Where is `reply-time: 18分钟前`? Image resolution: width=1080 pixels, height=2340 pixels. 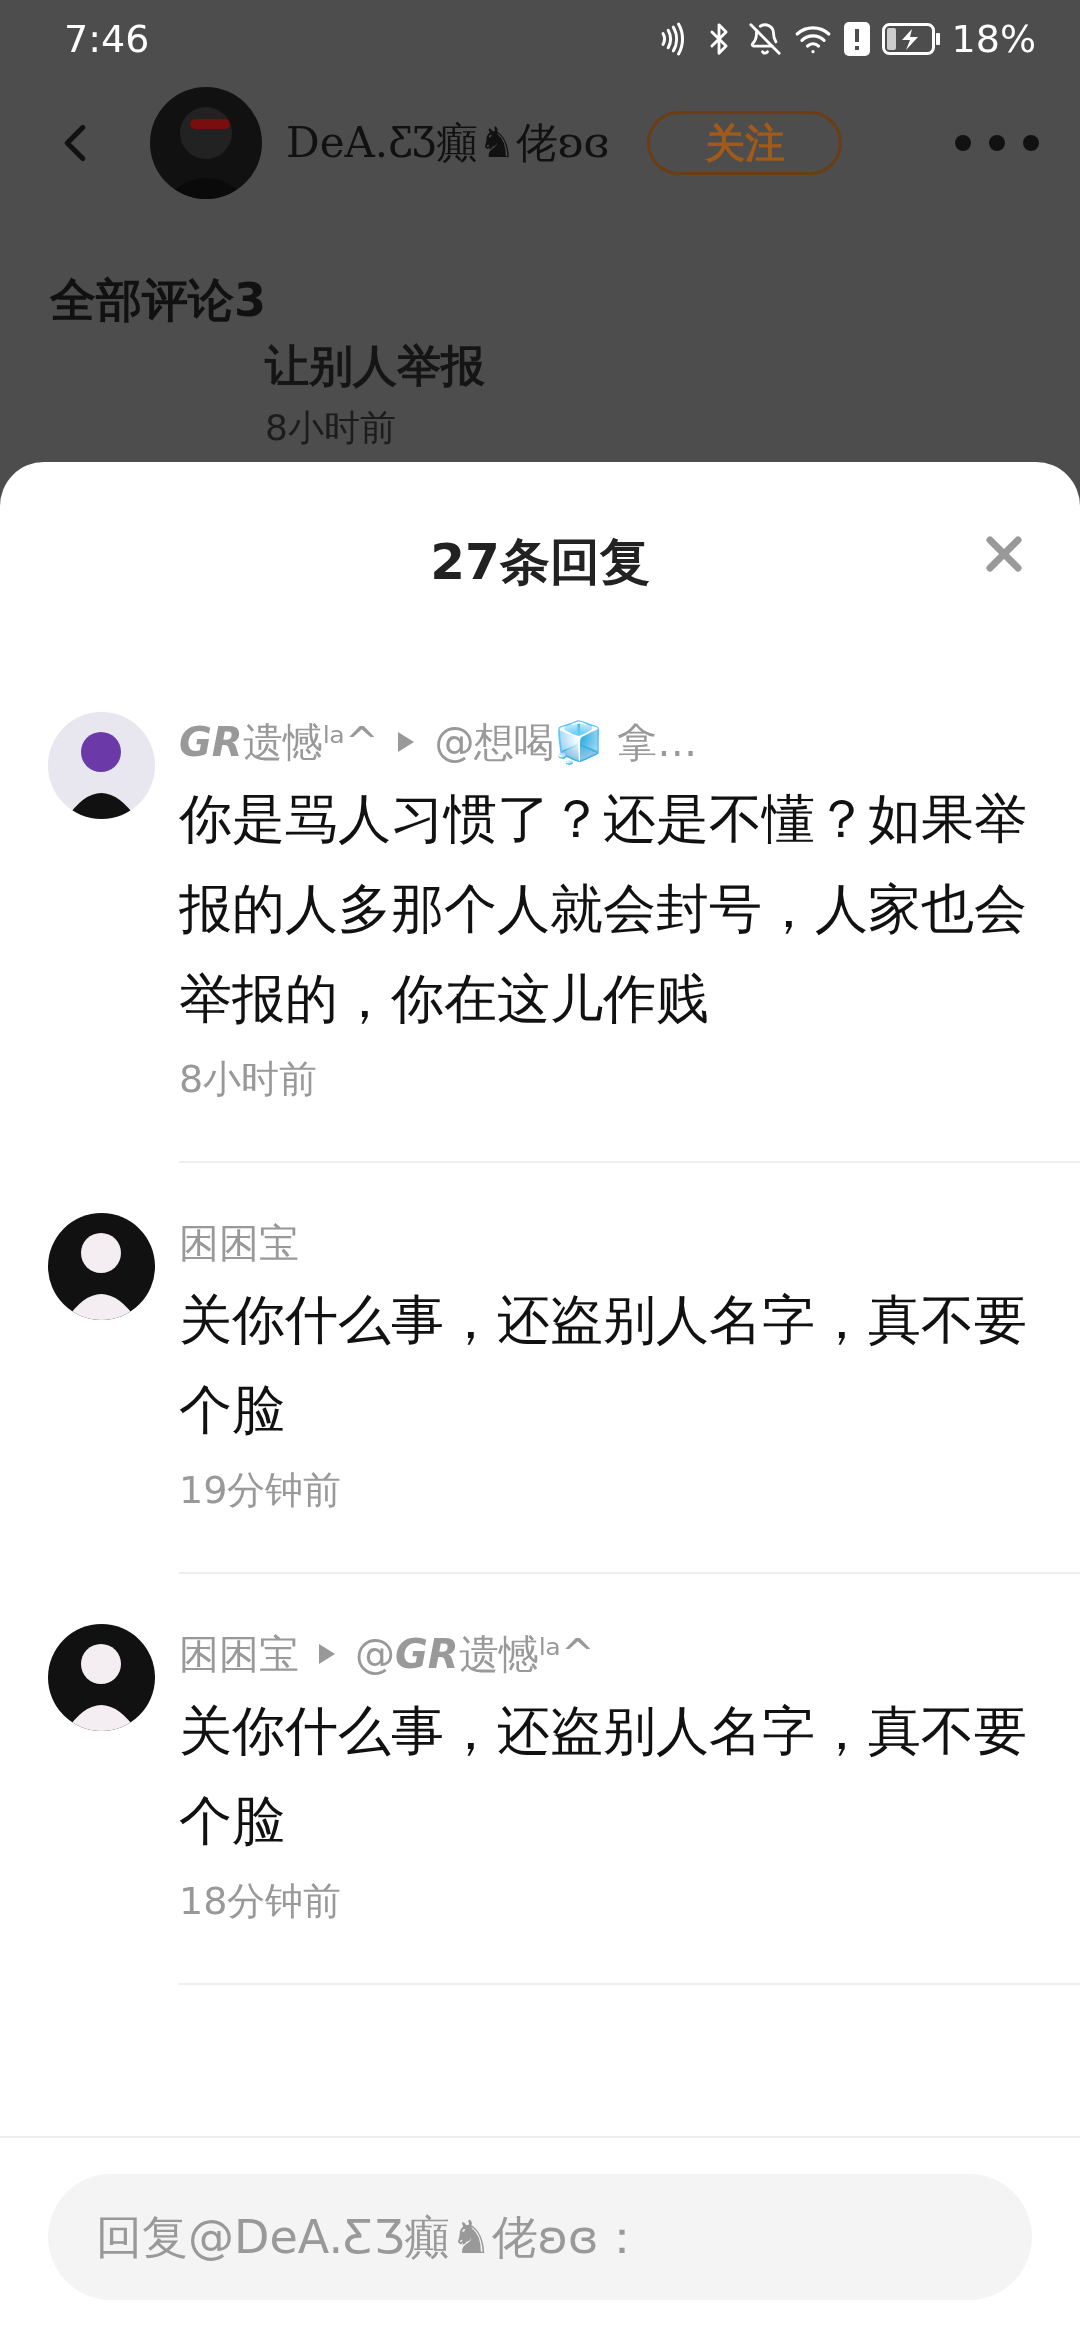 reply-time: 18分钟前 is located at coordinates (261, 1901).